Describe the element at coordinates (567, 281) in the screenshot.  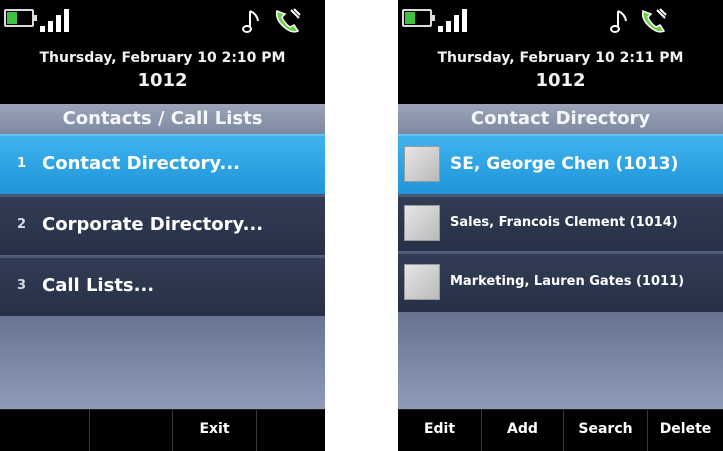
I see `contact-name: Marketing, Lauren Gates (1011)` at that location.